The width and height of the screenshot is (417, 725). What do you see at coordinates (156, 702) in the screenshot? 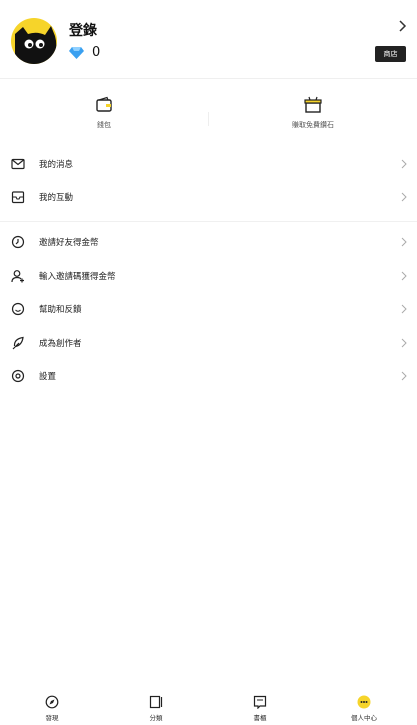
I see `category-book-icon` at bounding box center [156, 702].